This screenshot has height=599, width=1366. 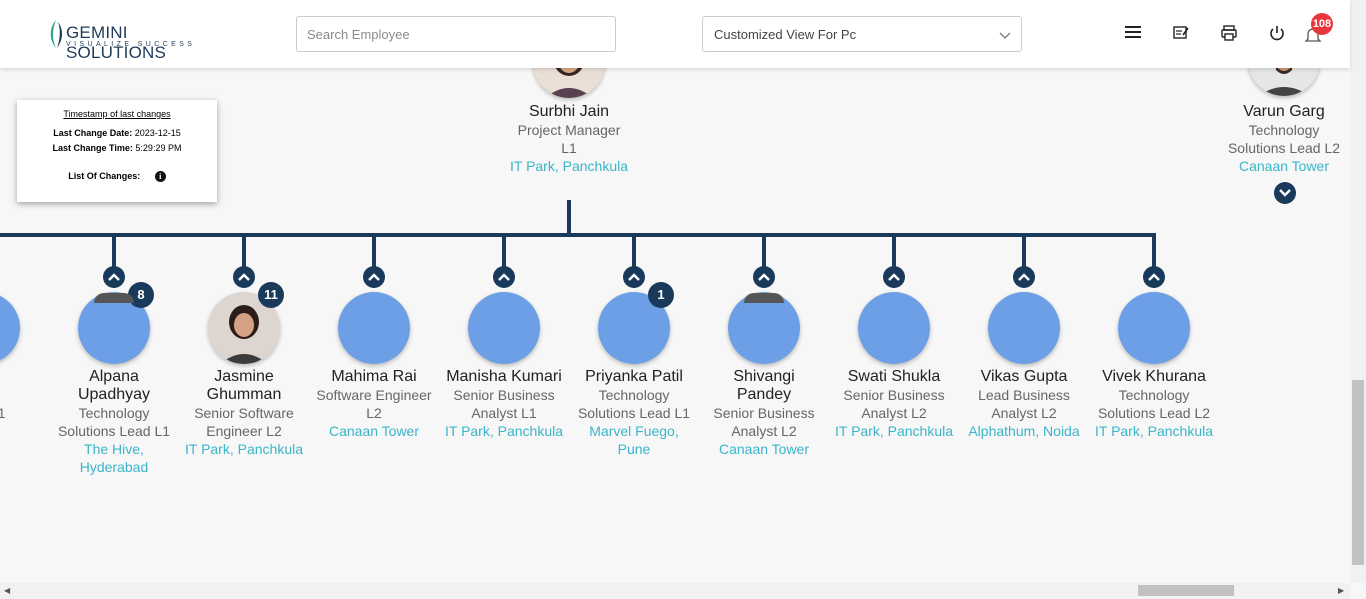 I want to click on employee-name: Varun Garg, so click(x=1284, y=112).